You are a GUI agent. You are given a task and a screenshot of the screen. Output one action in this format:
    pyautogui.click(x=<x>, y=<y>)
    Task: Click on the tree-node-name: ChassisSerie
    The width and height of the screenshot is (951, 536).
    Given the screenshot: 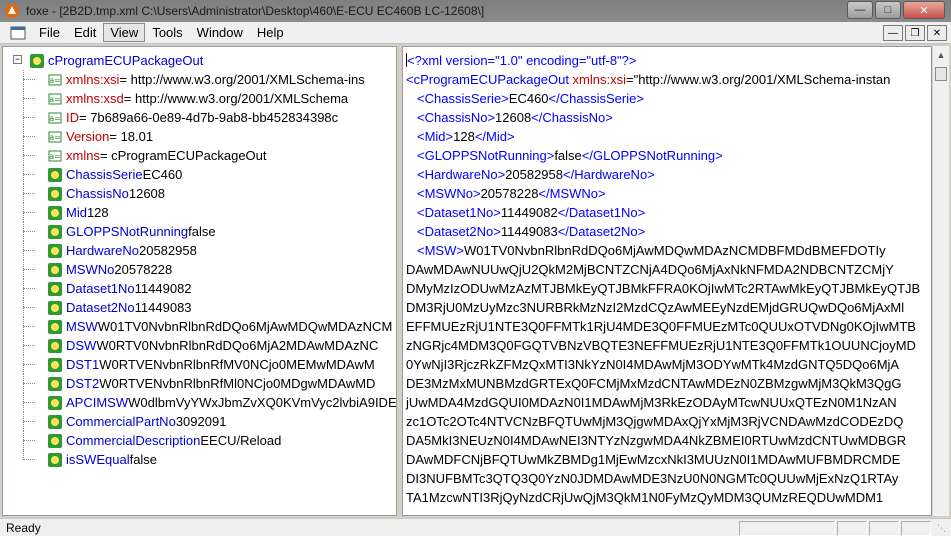 What is the action you would take?
    pyautogui.click(x=104, y=174)
    